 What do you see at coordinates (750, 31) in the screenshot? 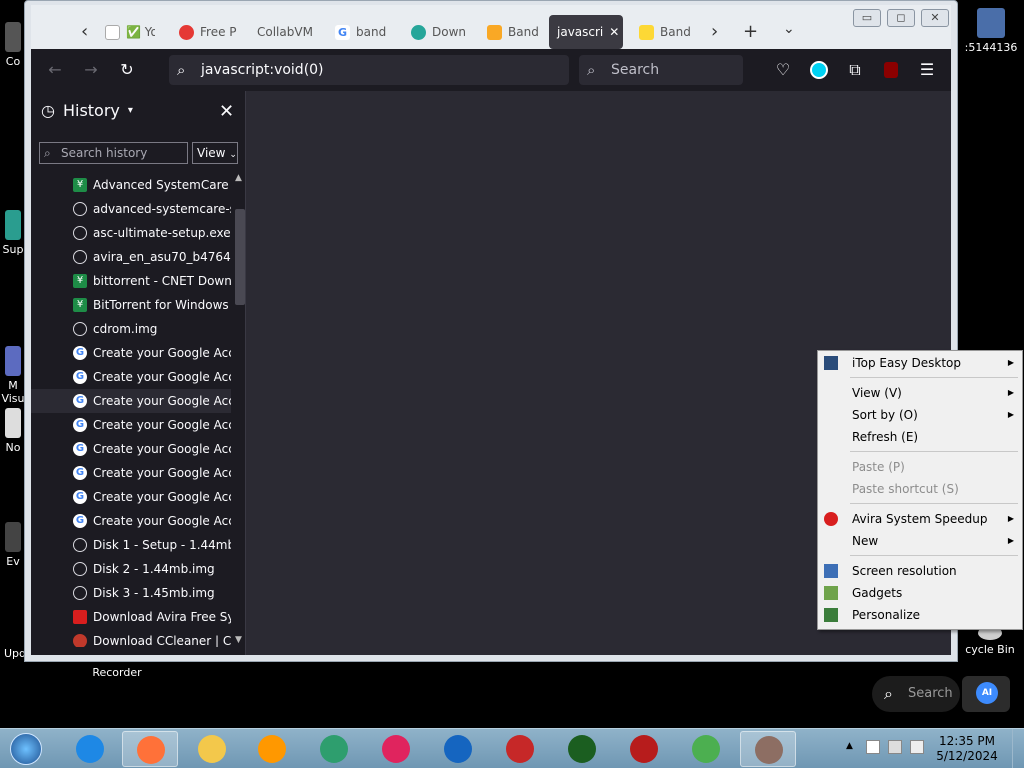
I see `new-tab-icon: +` at bounding box center [750, 31].